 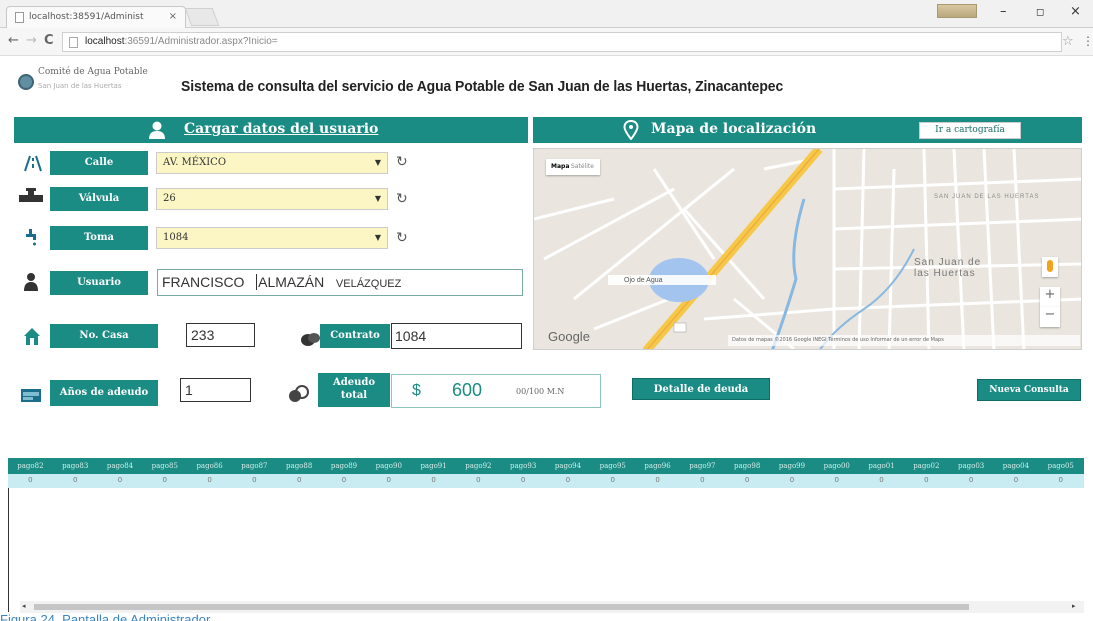 What do you see at coordinates (1075, 11) in the screenshot?
I see `close-window-button: ×` at bounding box center [1075, 11].